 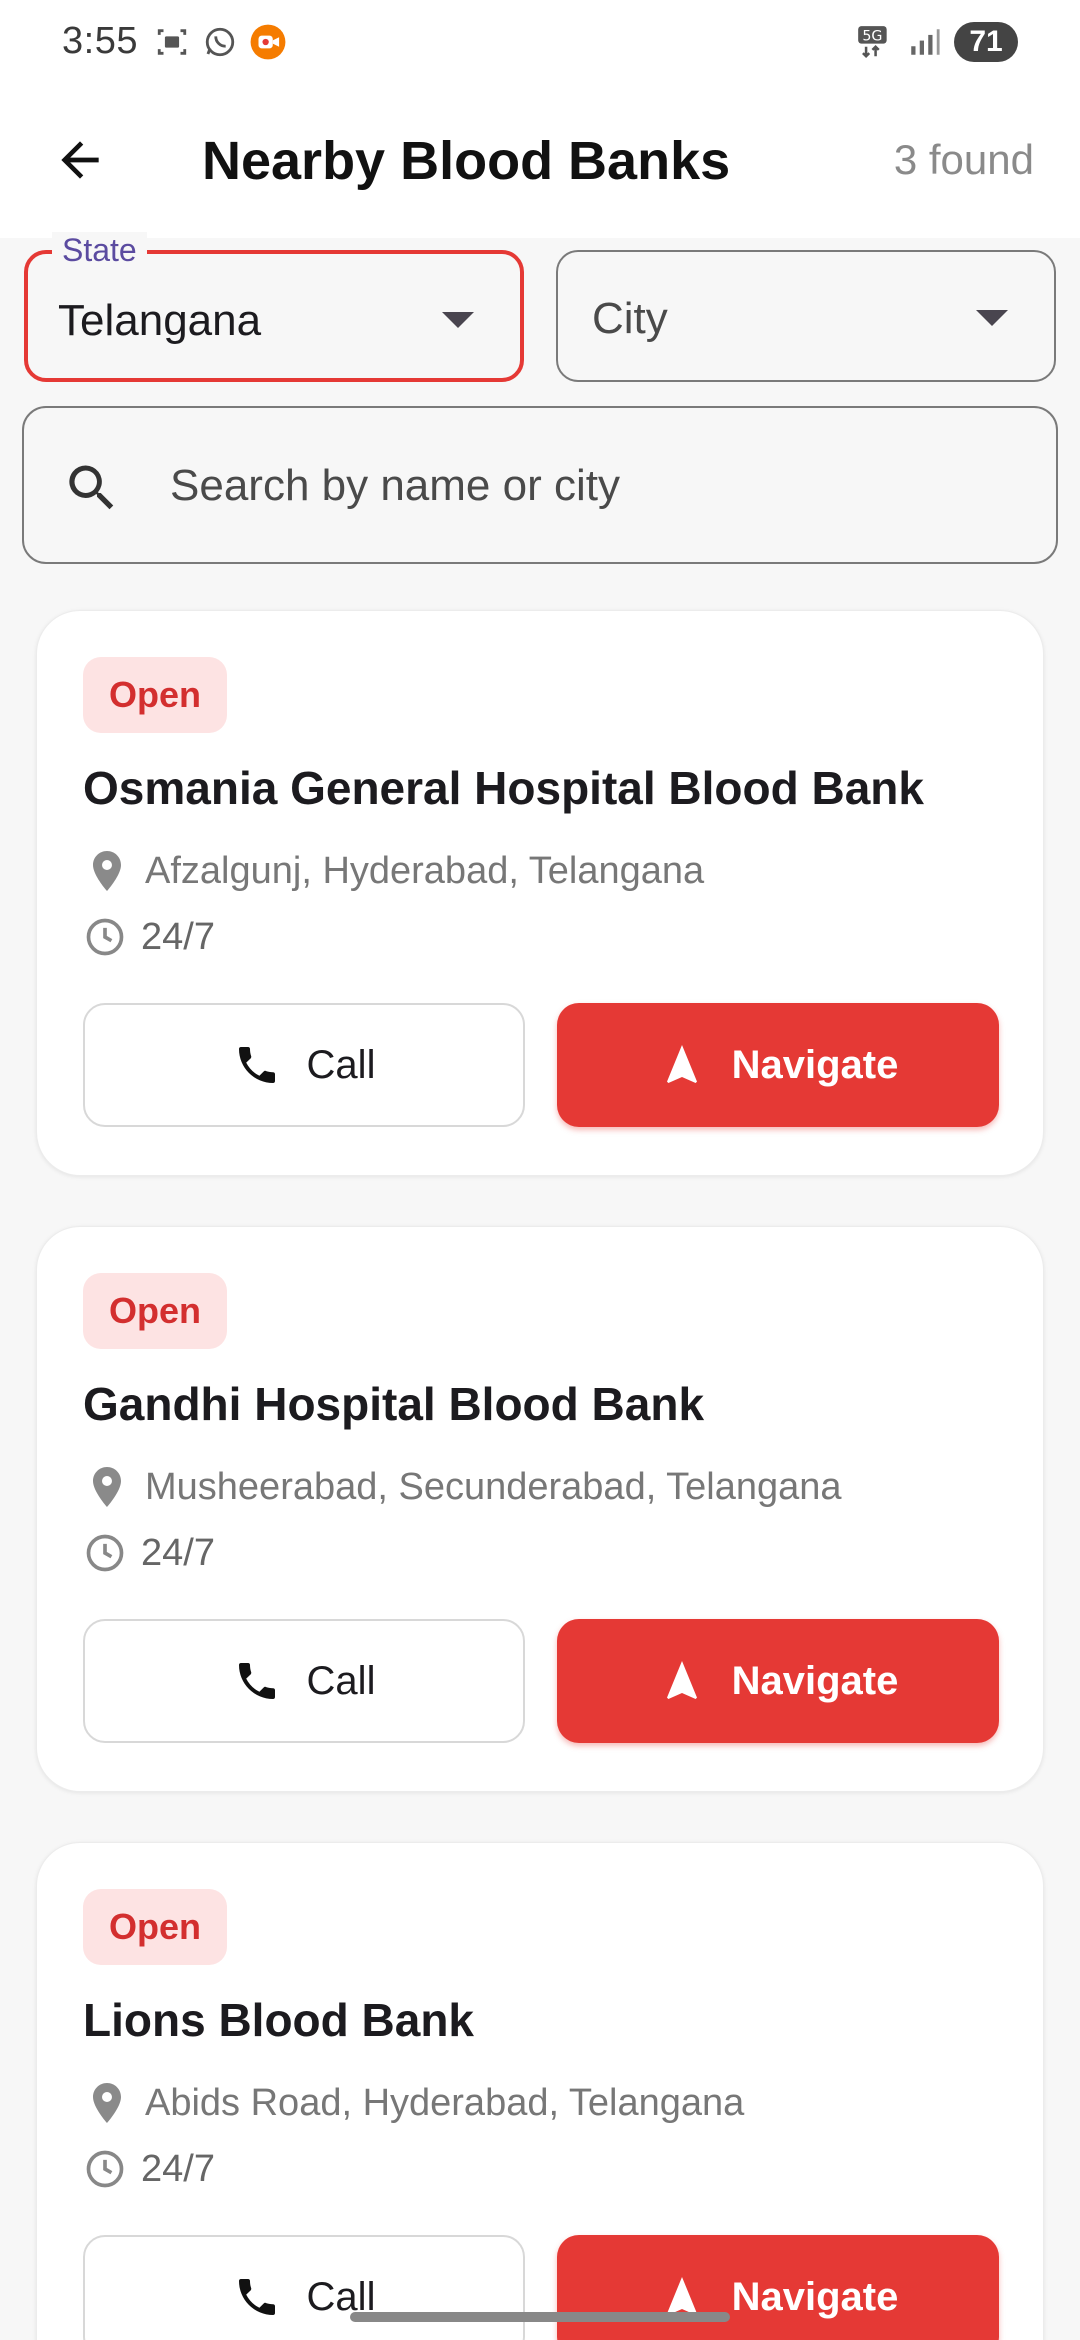 I want to click on notification-icons, so click(x=220, y=42).